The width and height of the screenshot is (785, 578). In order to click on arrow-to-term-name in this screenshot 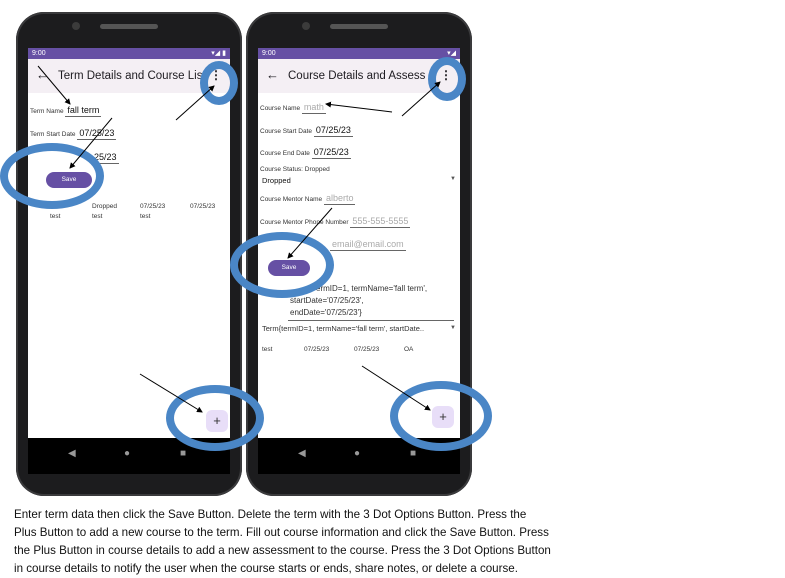, I will do `click(54, 85)`.